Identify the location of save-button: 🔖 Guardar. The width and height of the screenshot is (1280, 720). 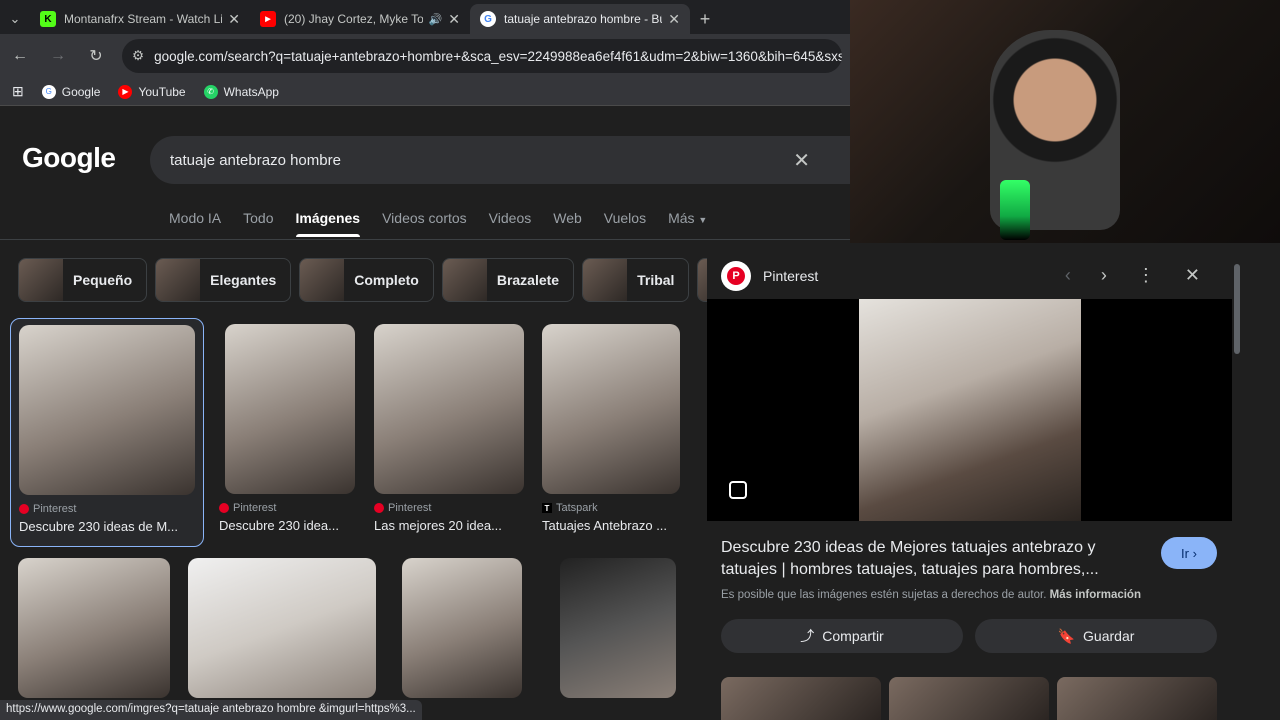
(1096, 636).